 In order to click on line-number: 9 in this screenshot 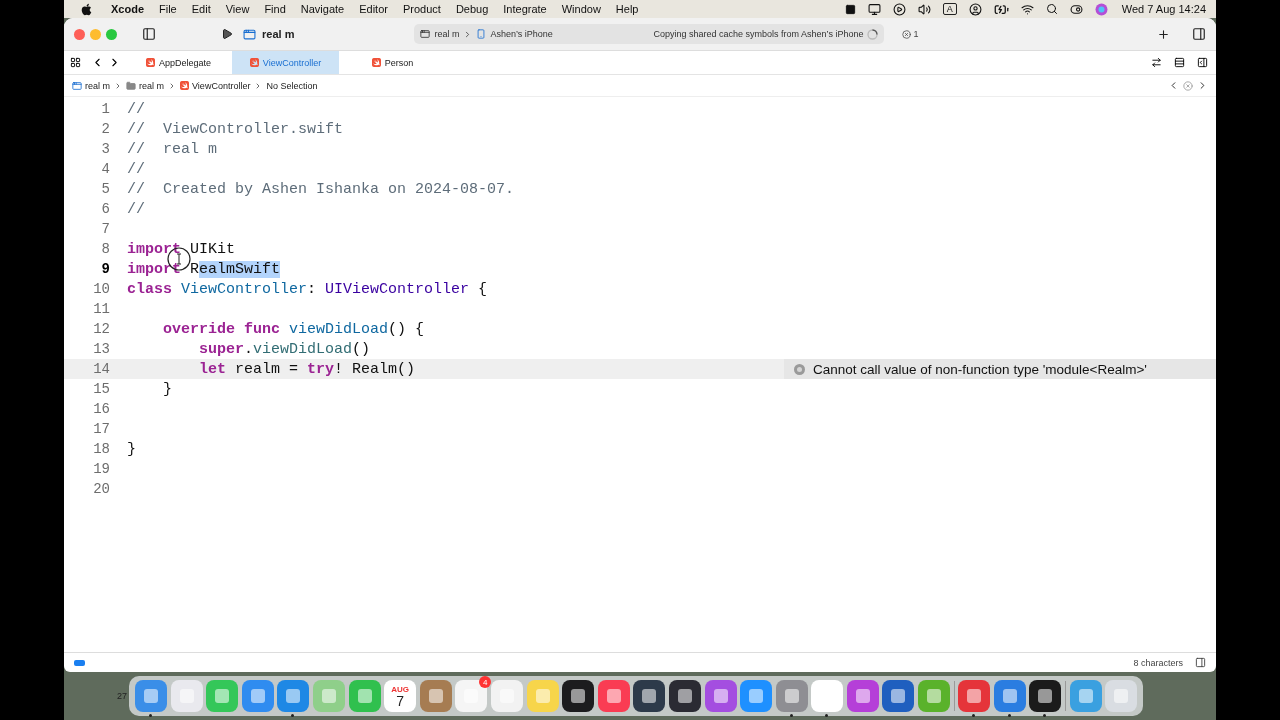, I will do `click(105, 269)`.